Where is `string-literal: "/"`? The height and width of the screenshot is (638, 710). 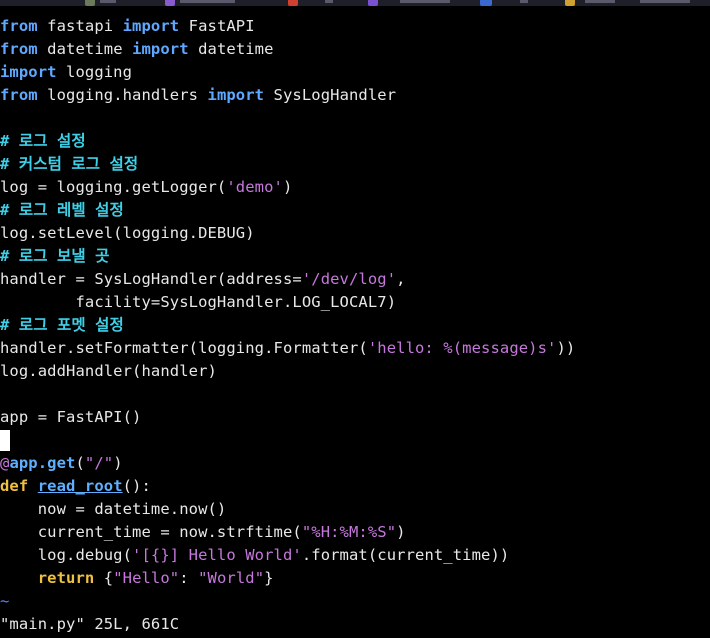
string-literal: "/" is located at coordinates (99, 463).